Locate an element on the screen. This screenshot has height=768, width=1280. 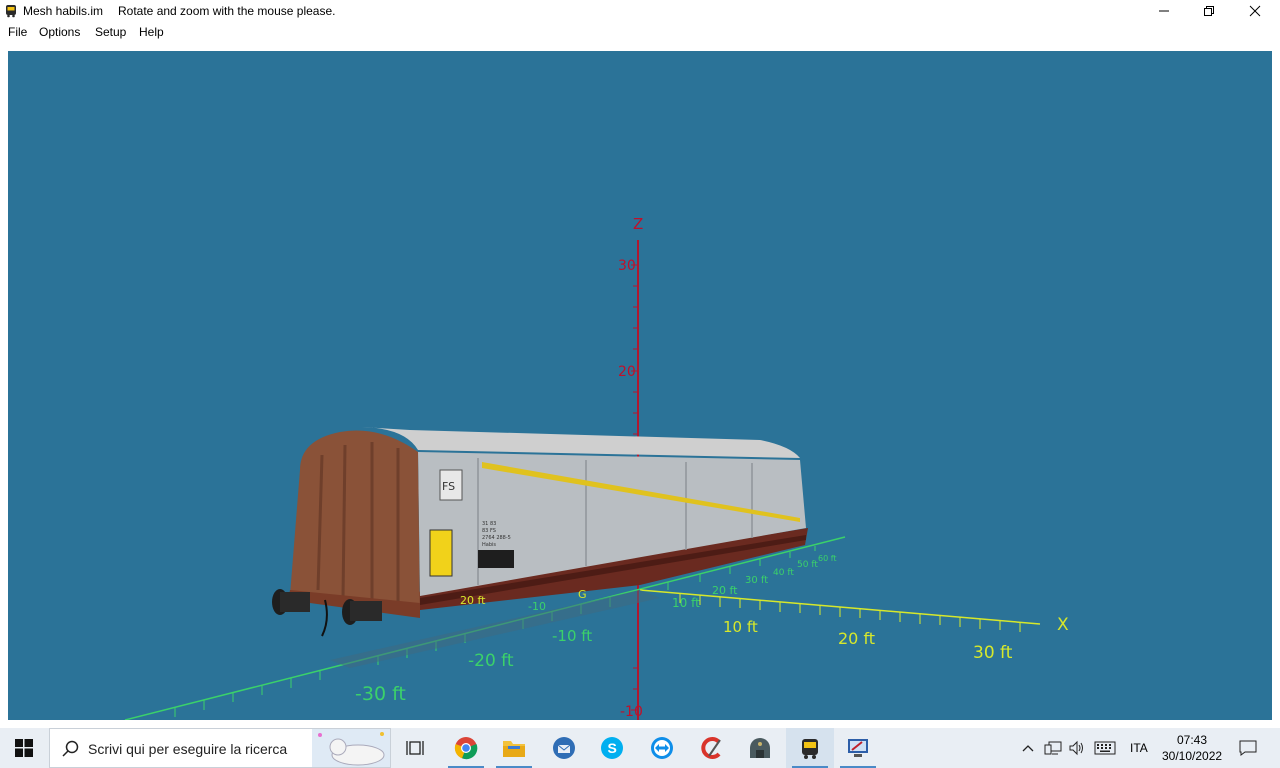
thunderbird-icon is located at coordinates (564, 748).